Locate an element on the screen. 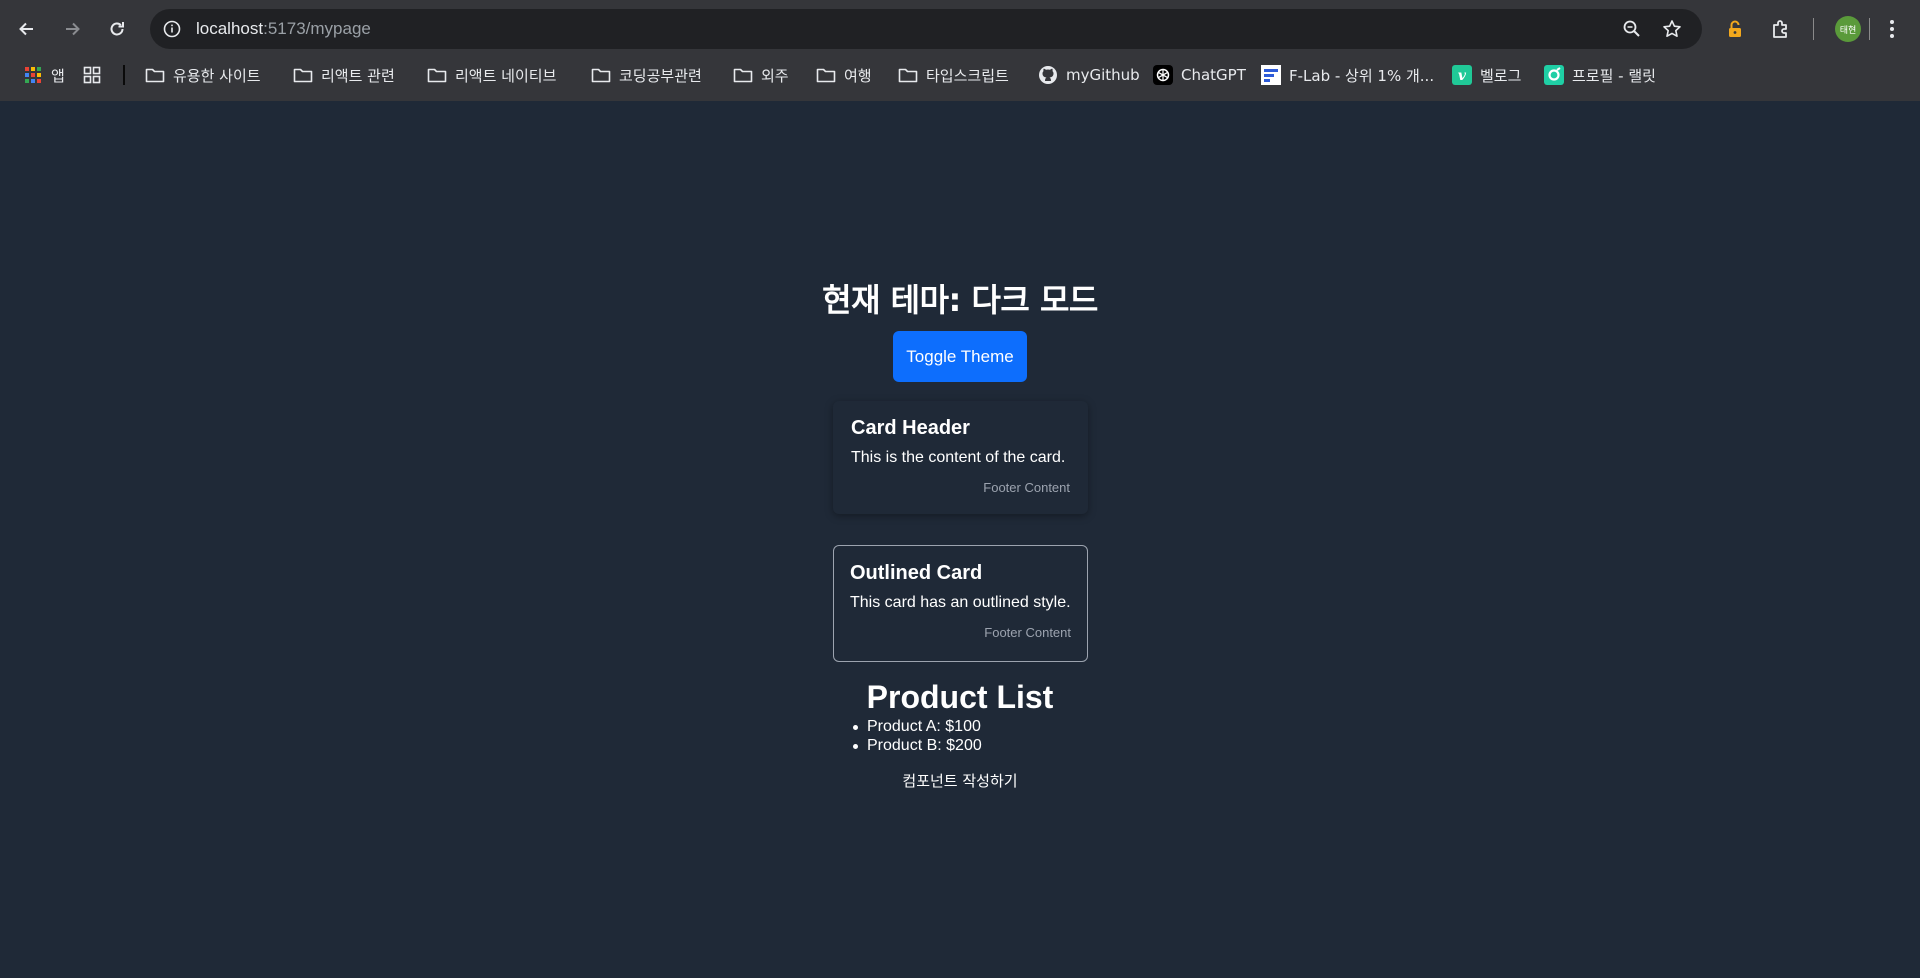 This screenshot has height=978, width=1920. theme-title: 현재 테마: 다크 모드 is located at coordinates (960, 300).